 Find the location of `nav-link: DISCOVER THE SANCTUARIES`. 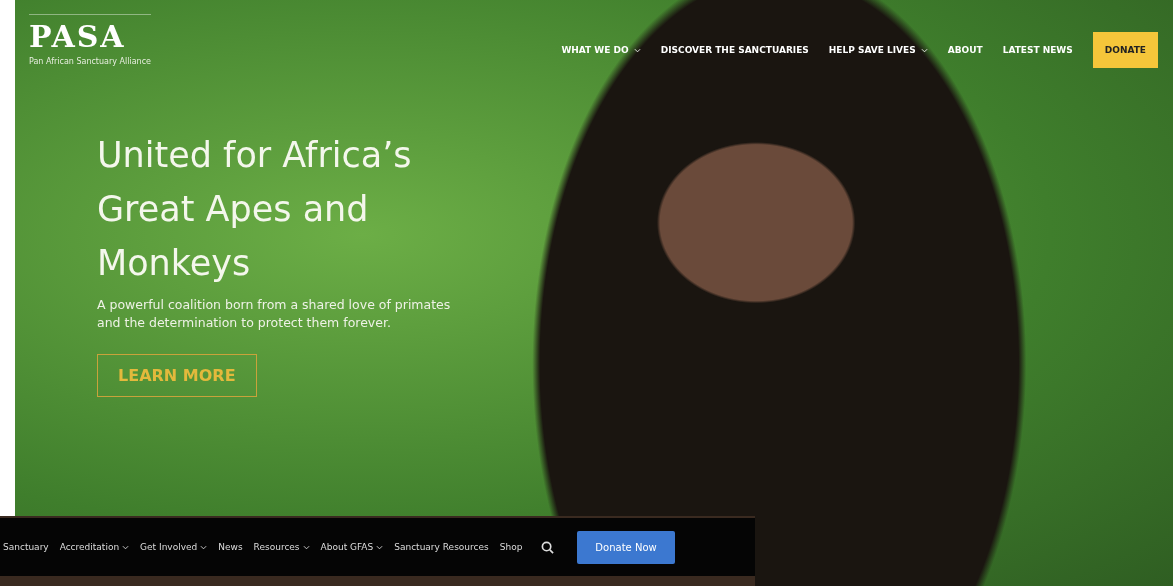

nav-link: DISCOVER THE SANCTUARIES is located at coordinates (734, 50).